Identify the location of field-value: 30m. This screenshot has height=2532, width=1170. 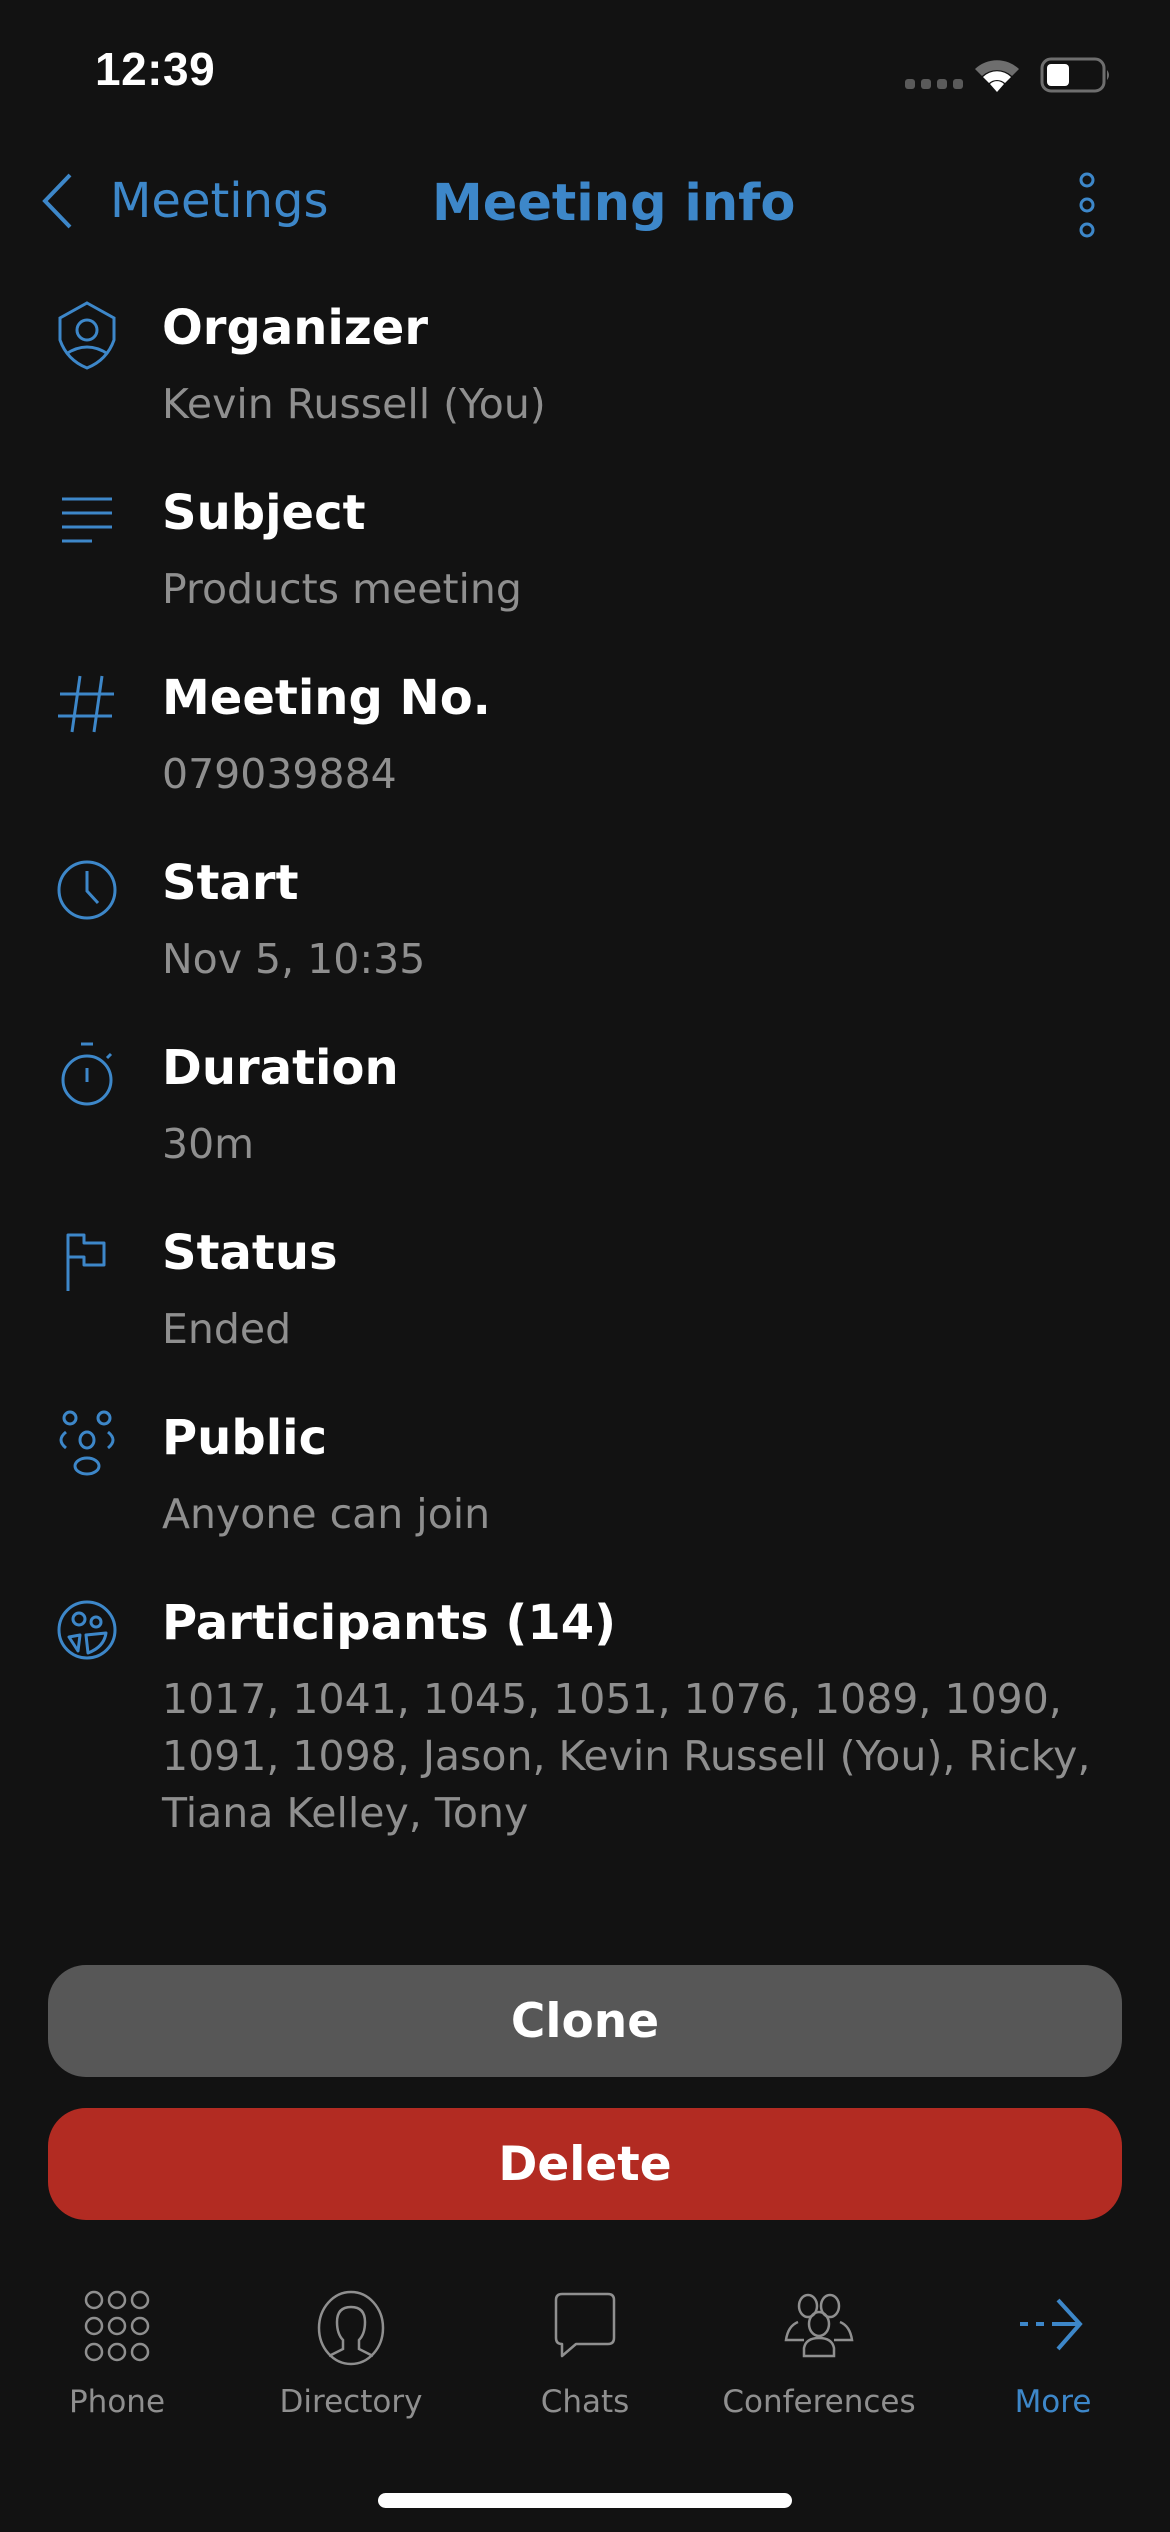
(208, 1144).